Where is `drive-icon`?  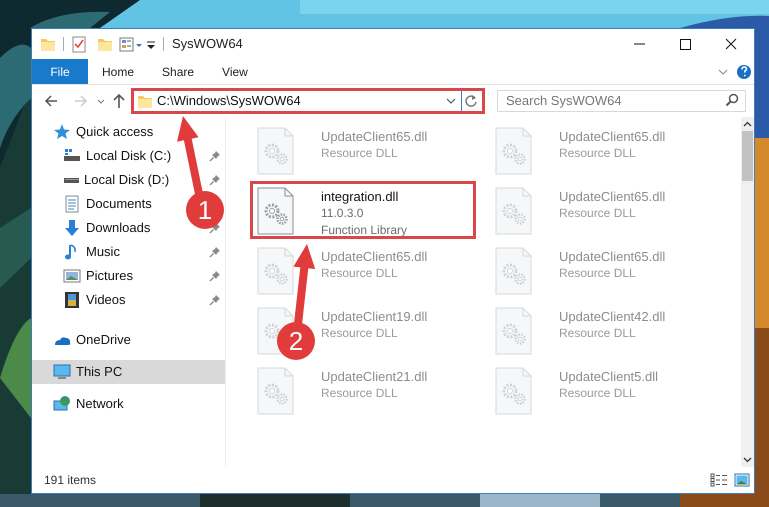 drive-icon is located at coordinates (71, 180).